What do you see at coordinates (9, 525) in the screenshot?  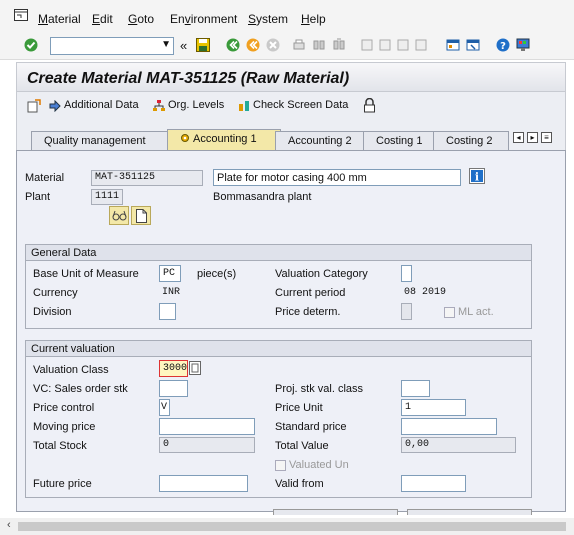 I see `scroll-left-icon: ‹` at bounding box center [9, 525].